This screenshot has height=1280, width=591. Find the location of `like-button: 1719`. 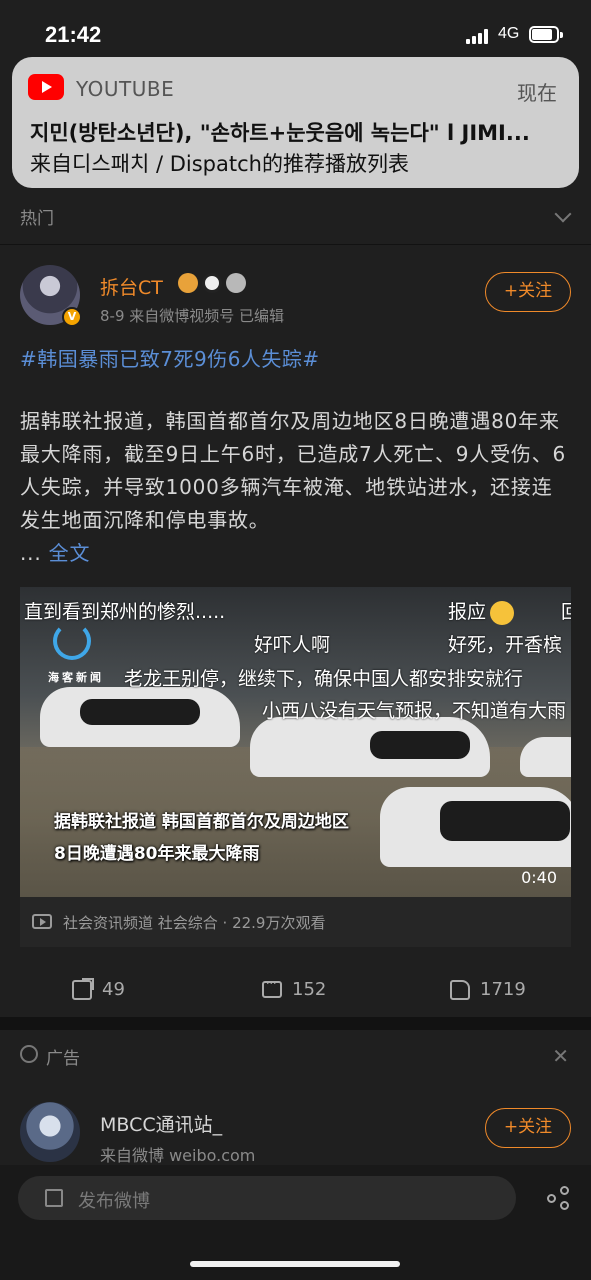

like-button: 1719 is located at coordinates (488, 989).